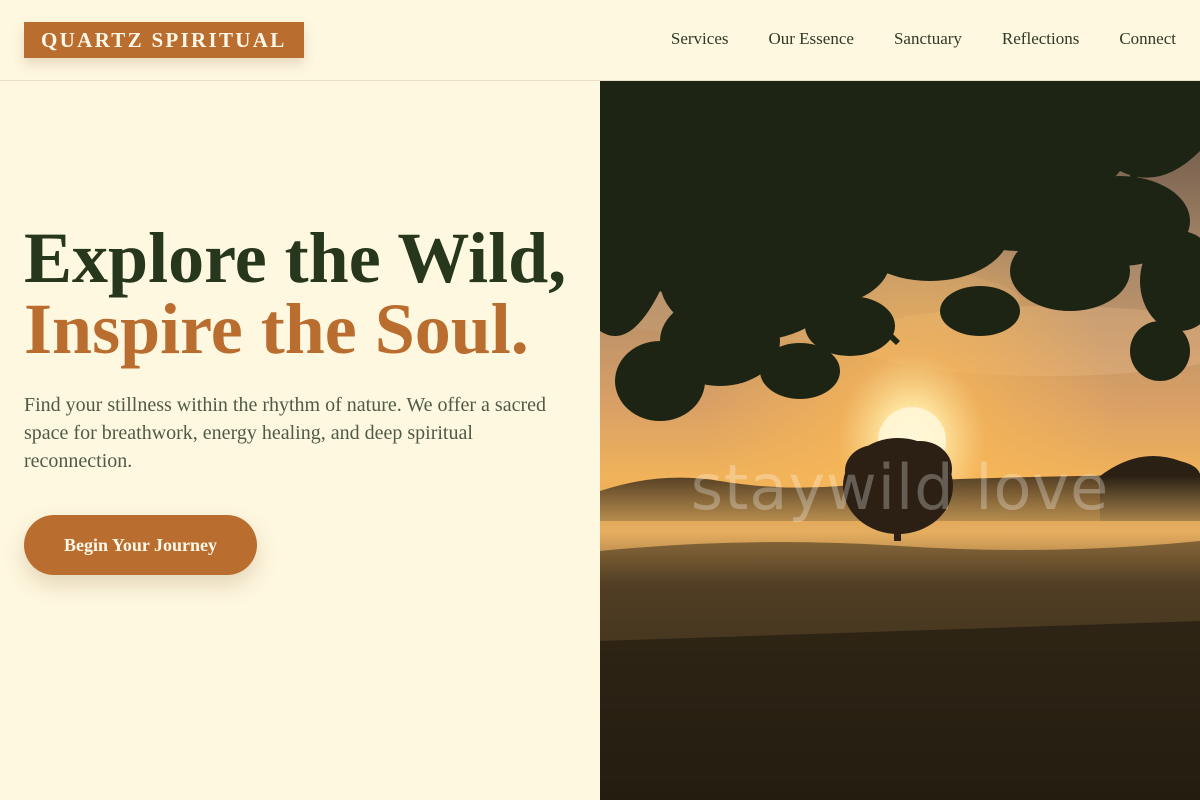  Describe the element at coordinates (140, 545) in the screenshot. I see `begin-journey-button: Begin Your Journey` at that location.